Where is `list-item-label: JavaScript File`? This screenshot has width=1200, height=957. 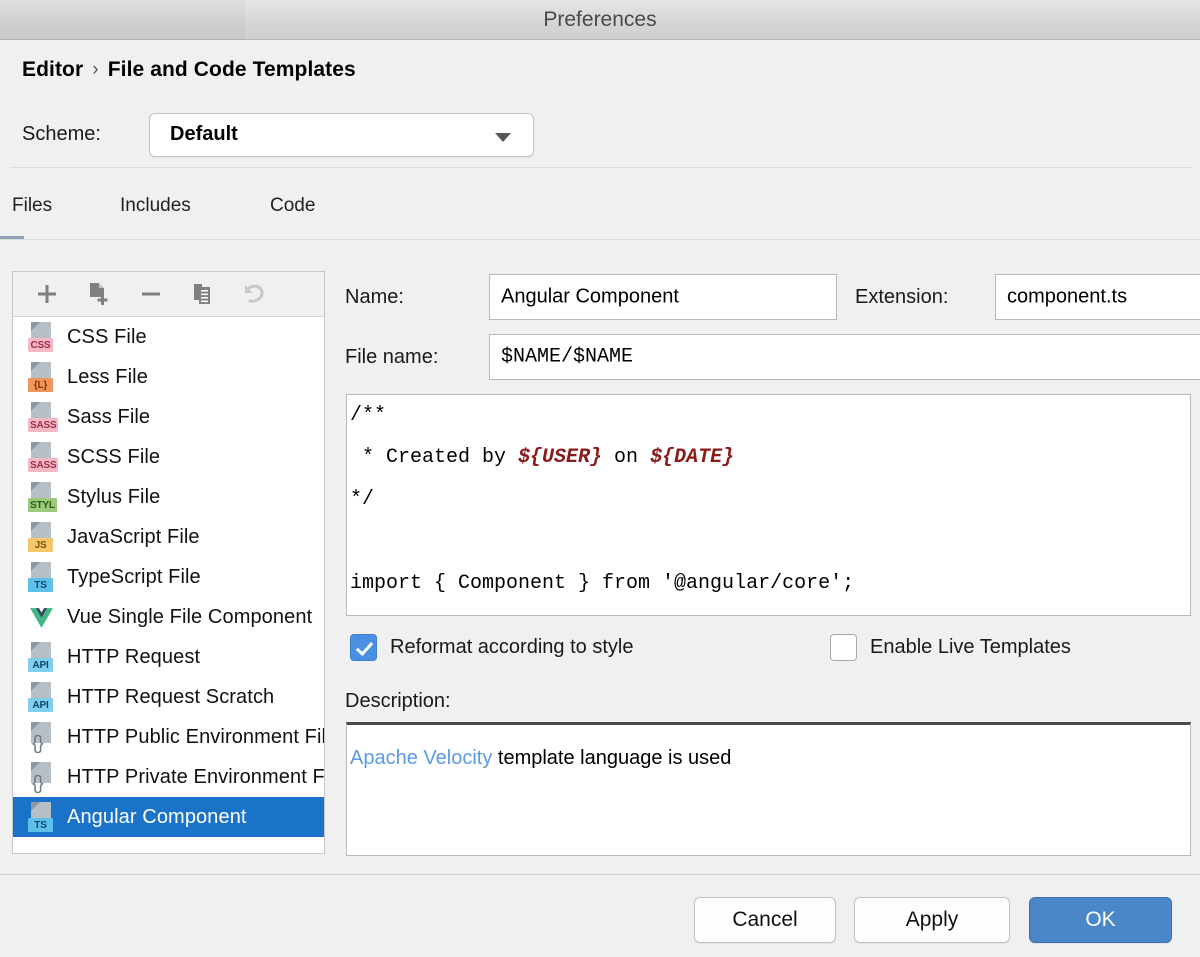
list-item-label: JavaScript File is located at coordinates (133, 536).